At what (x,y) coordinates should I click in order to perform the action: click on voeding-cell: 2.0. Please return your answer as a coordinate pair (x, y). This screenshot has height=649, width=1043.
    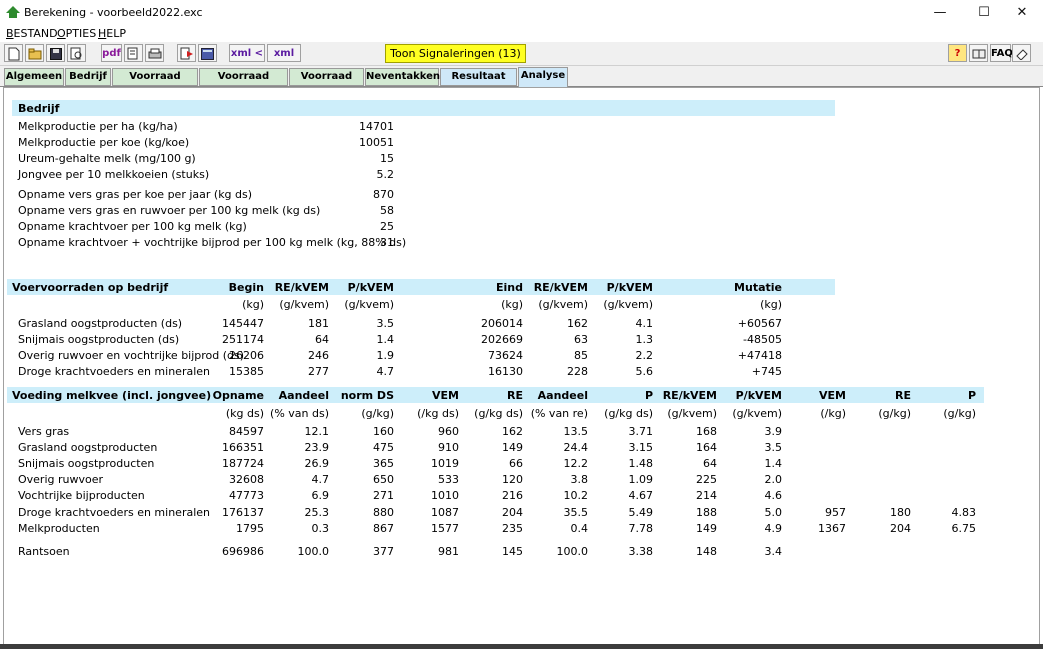
    Looking at the image, I should click on (773, 479).